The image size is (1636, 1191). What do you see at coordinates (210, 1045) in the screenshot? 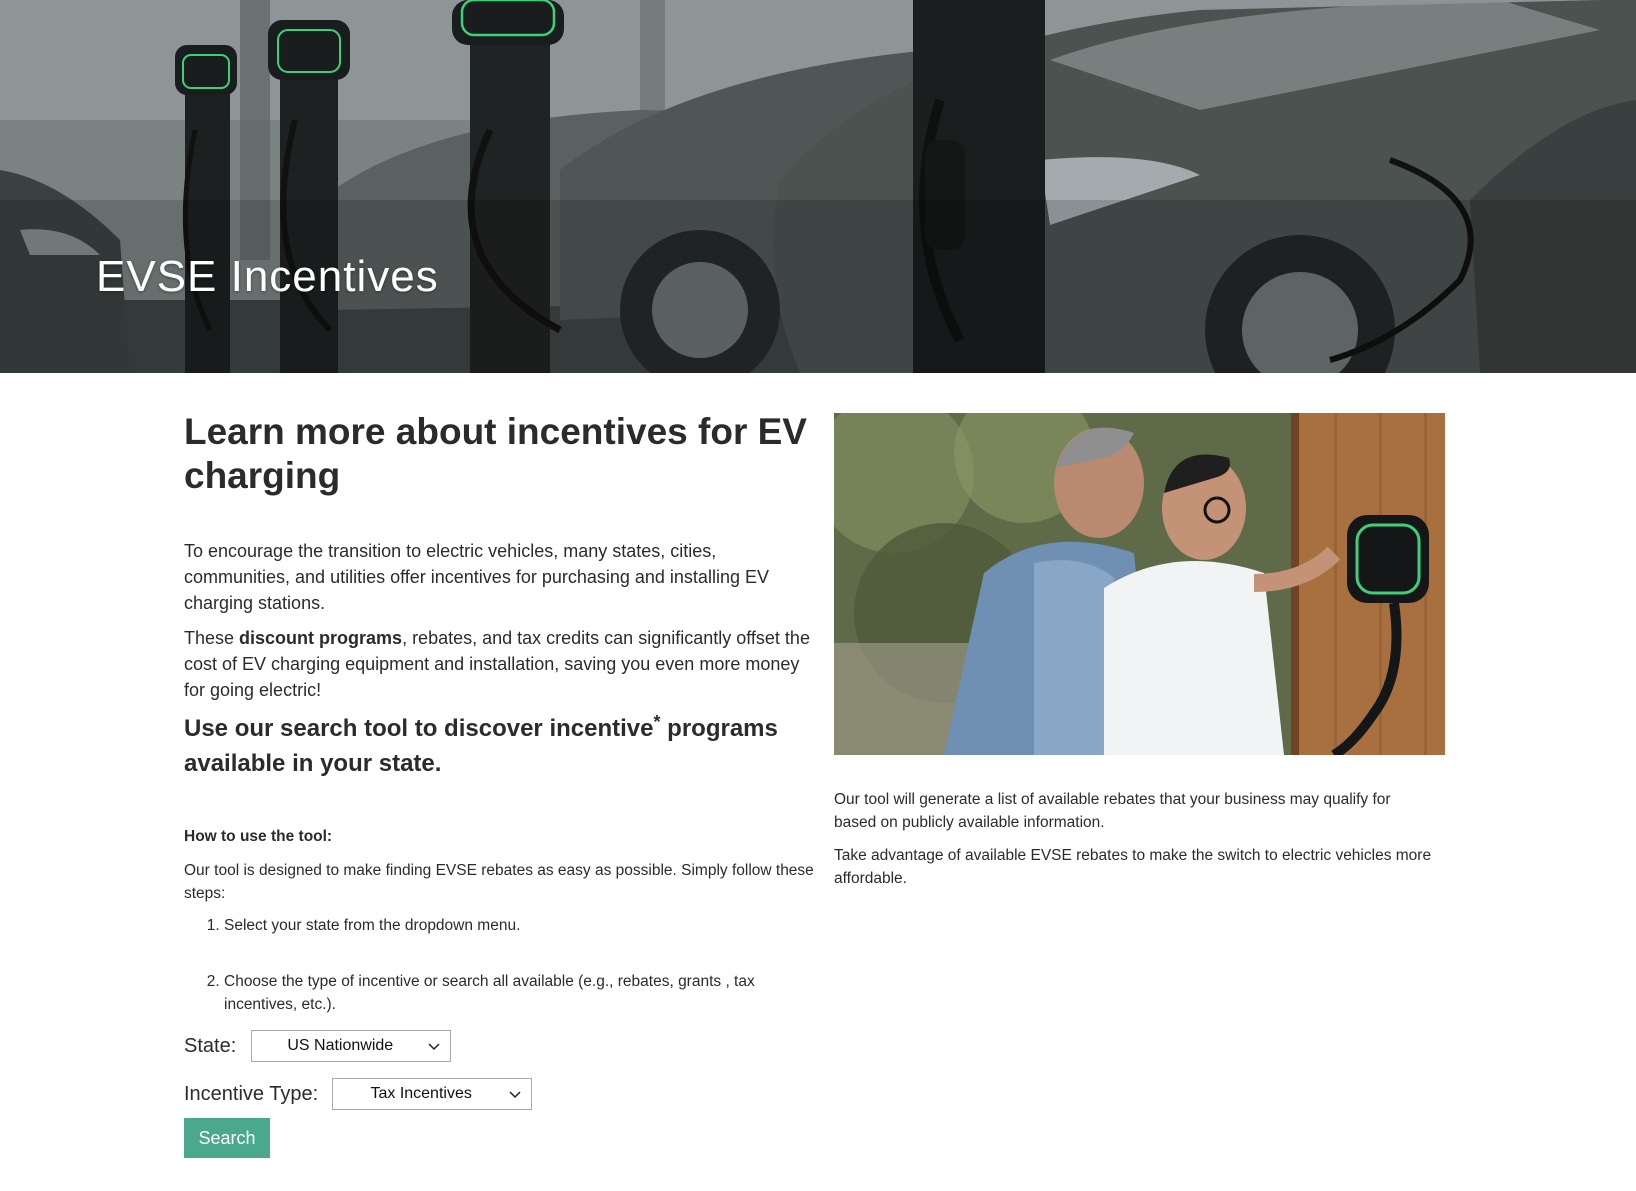
I see `state-label: State:` at bounding box center [210, 1045].